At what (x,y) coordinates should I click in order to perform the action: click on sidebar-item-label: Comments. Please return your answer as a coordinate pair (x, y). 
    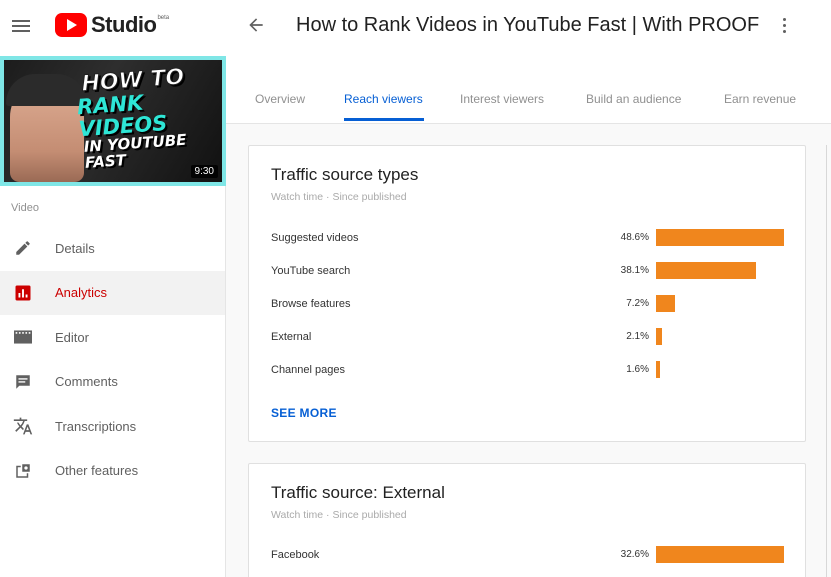
    Looking at the image, I should click on (86, 382).